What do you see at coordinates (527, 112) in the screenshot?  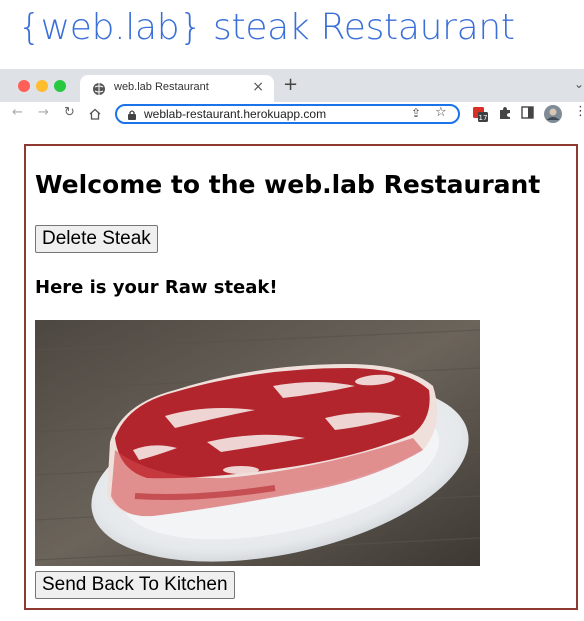 I see `side-panel-icon` at bounding box center [527, 112].